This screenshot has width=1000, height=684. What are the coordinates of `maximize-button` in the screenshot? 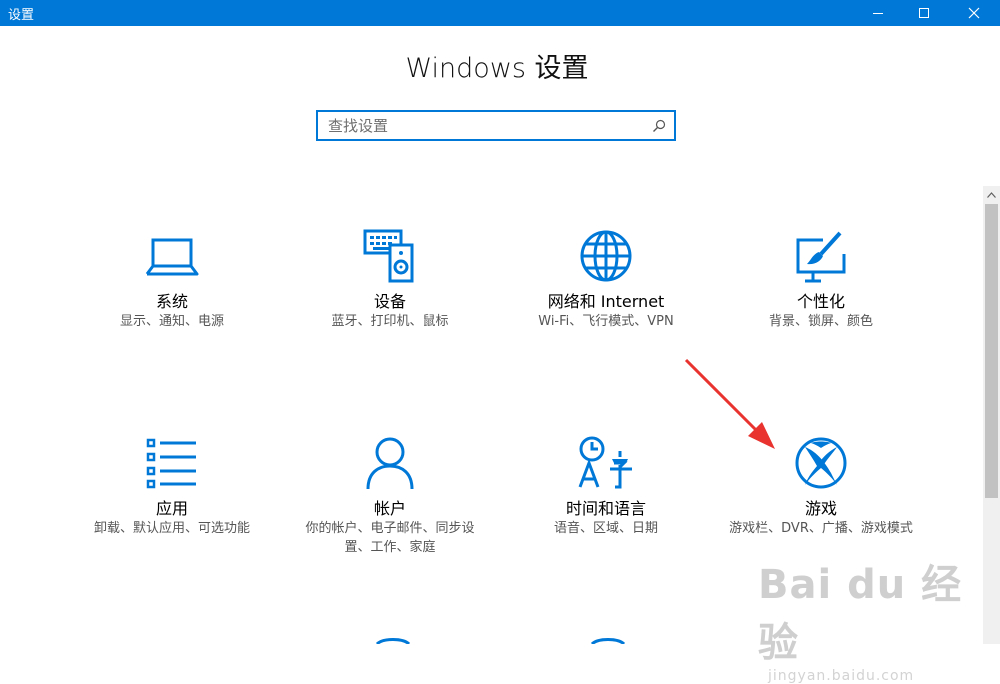 It's located at (924, 13).